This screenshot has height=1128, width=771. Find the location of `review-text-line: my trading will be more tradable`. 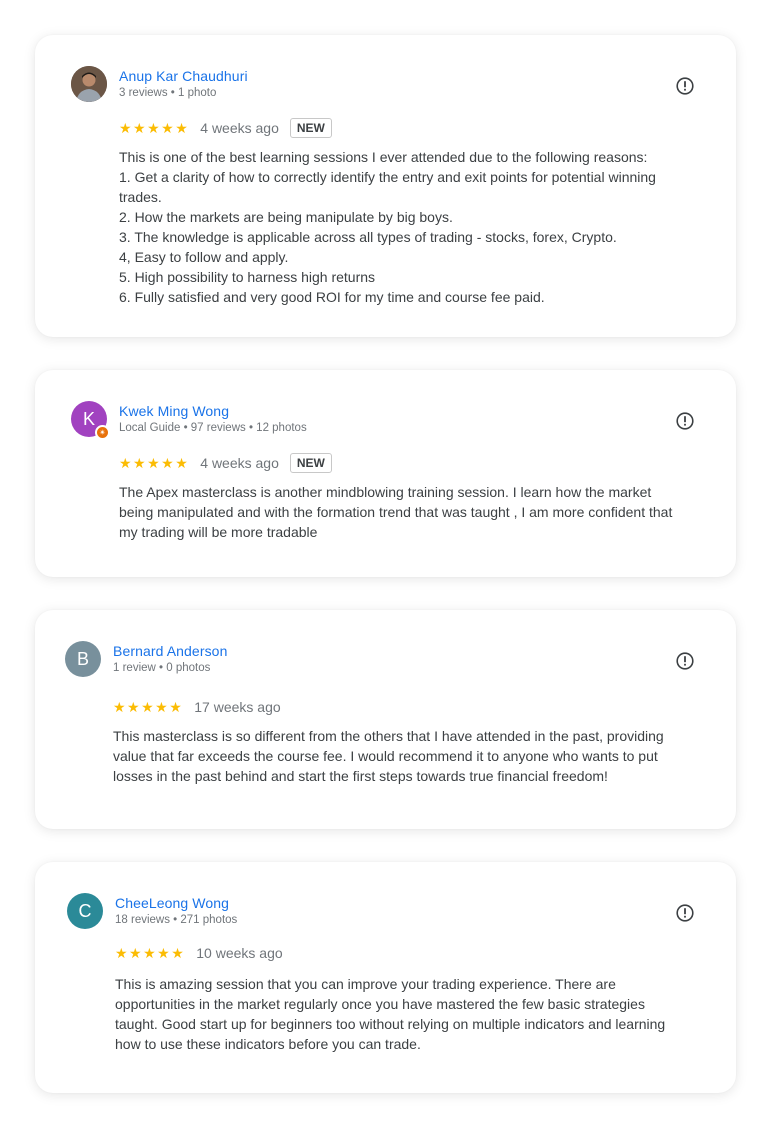

review-text-line: my trading will be more tradable is located at coordinates (218, 532).